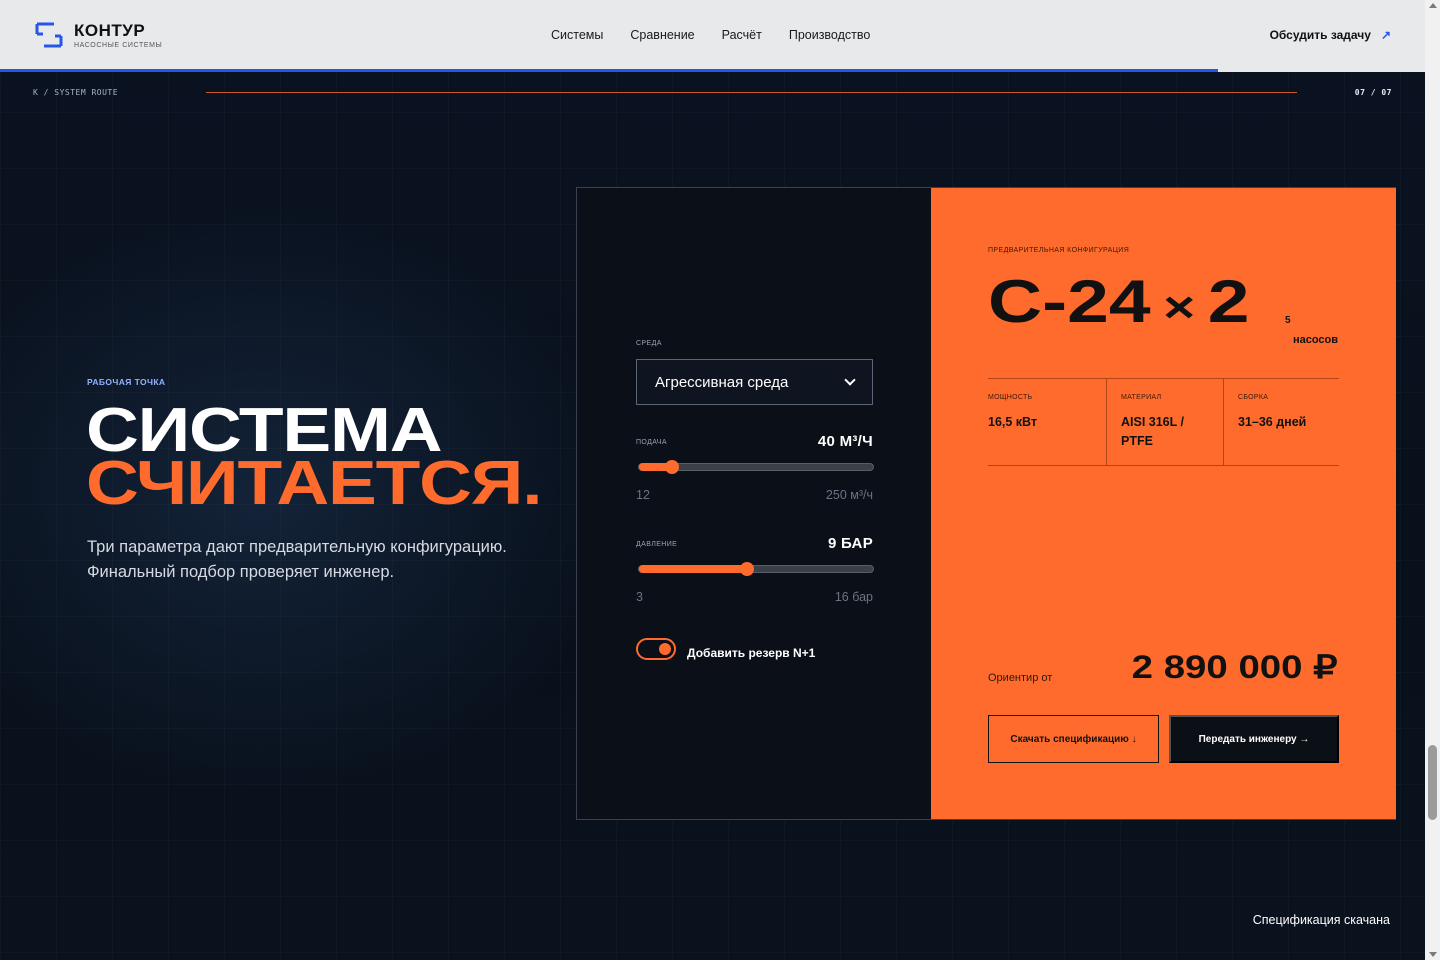  Describe the element at coordinates (1253, 397) in the screenshot. I see `spec-key: СБОРКА` at that location.